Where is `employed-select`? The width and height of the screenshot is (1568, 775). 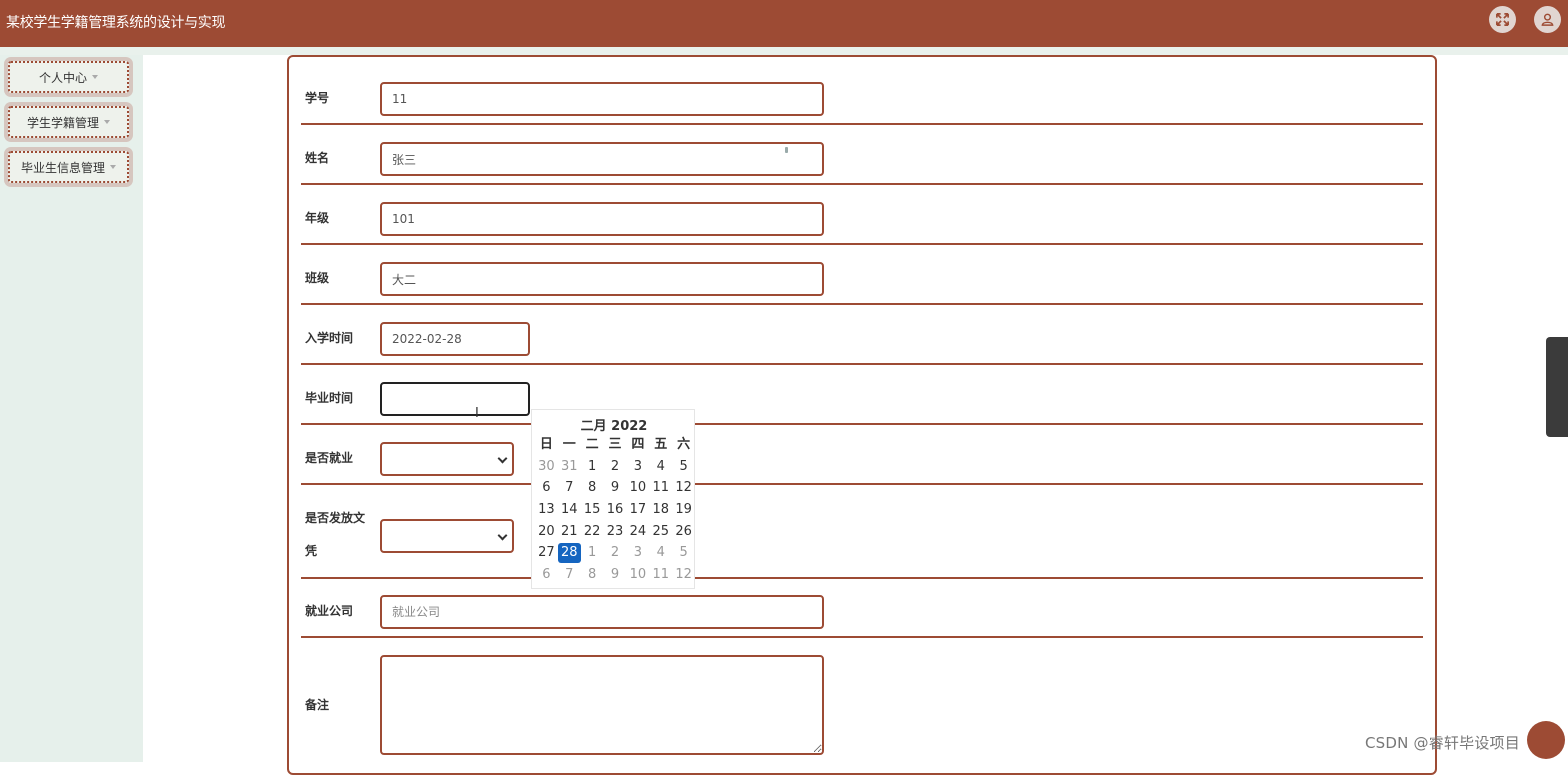 employed-select is located at coordinates (447, 459).